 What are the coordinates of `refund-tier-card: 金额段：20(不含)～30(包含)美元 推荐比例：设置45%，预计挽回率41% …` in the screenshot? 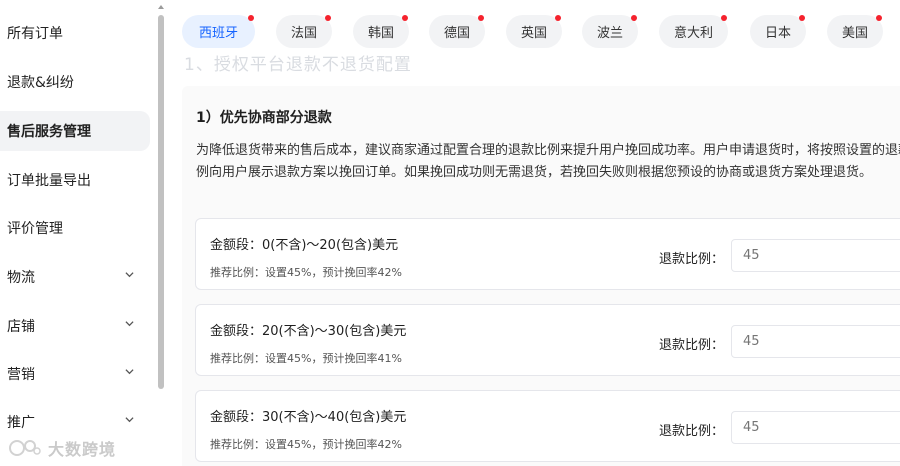 It's located at (547, 340).